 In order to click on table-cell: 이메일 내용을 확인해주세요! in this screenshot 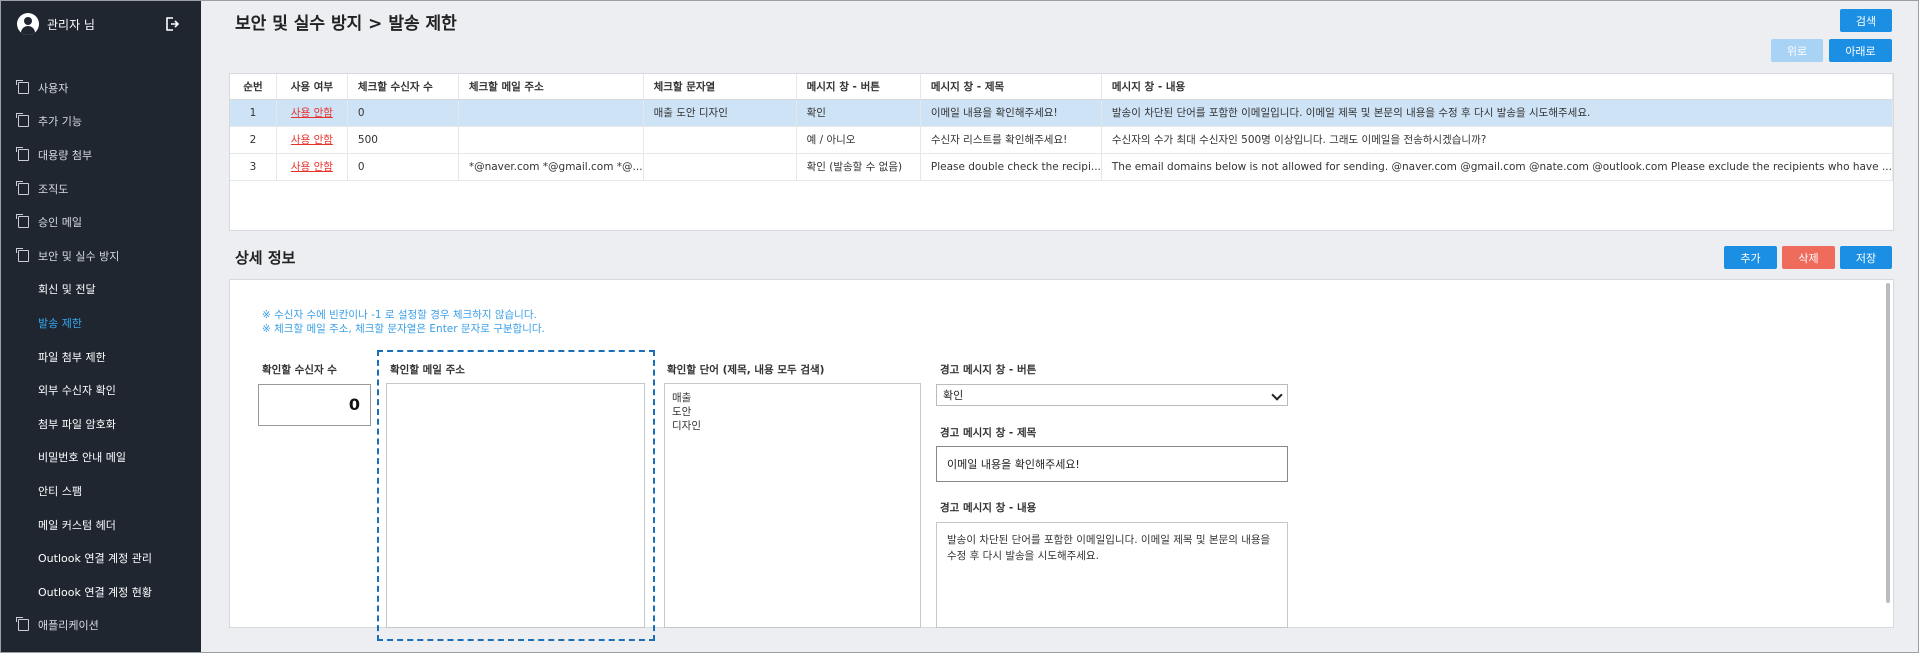, I will do `click(1011, 113)`.